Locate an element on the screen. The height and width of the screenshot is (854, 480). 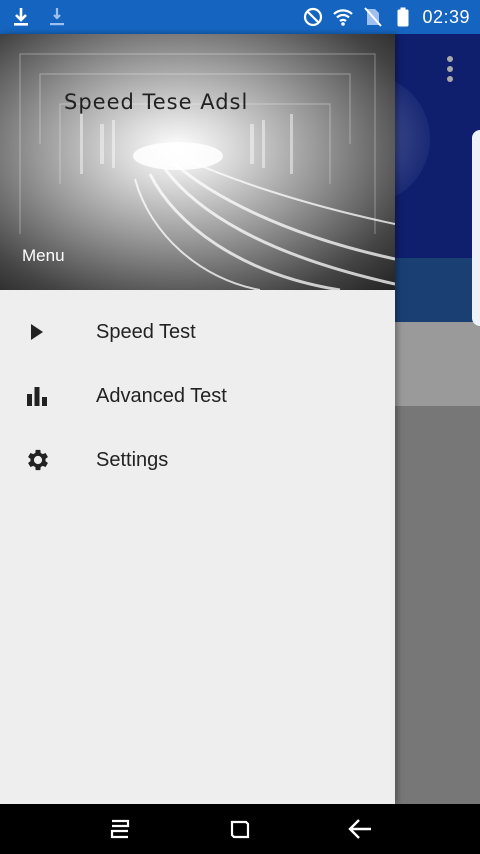
home-icon is located at coordinates (240, 829).